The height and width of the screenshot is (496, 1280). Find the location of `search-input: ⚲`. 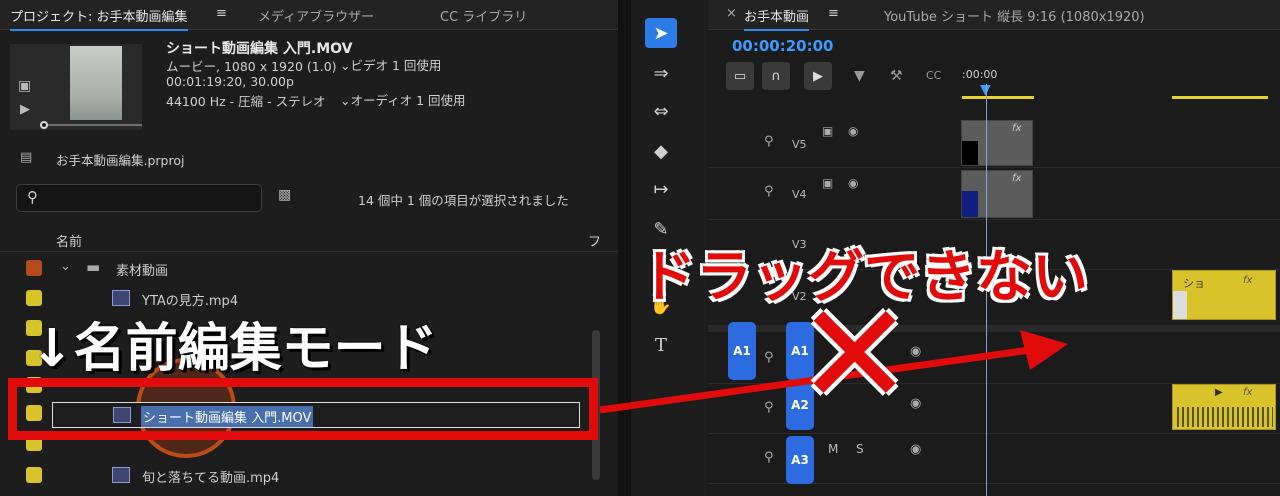

search-input: ⚲ is located at coordinates (139, 198).